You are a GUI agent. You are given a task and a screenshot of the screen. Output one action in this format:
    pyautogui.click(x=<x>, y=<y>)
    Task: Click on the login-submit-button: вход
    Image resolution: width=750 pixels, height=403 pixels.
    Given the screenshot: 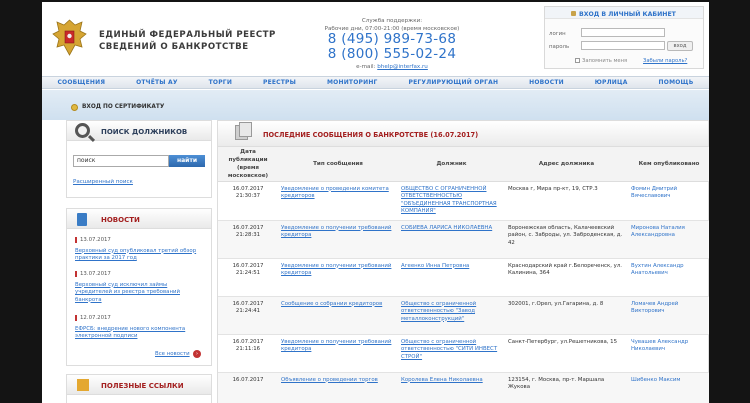 What is the action you would take?
    pyautogui.click(x=680, y=46)
    